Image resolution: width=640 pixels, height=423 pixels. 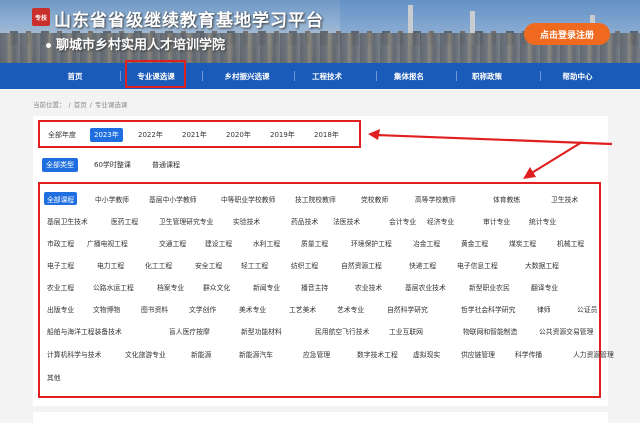 I want to click on category-option: 快递工程, so click(x=422, y=264).